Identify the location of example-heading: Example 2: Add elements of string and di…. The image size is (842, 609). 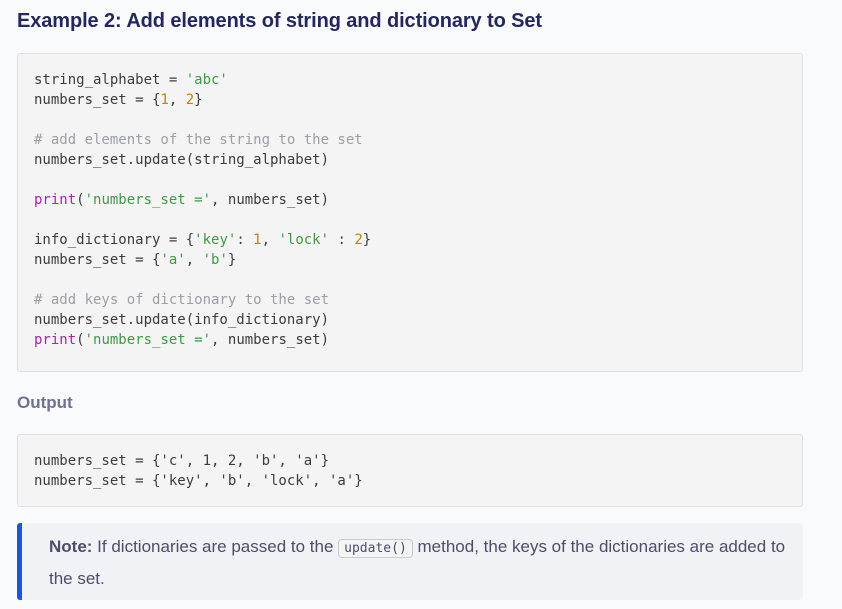
(279, 21).